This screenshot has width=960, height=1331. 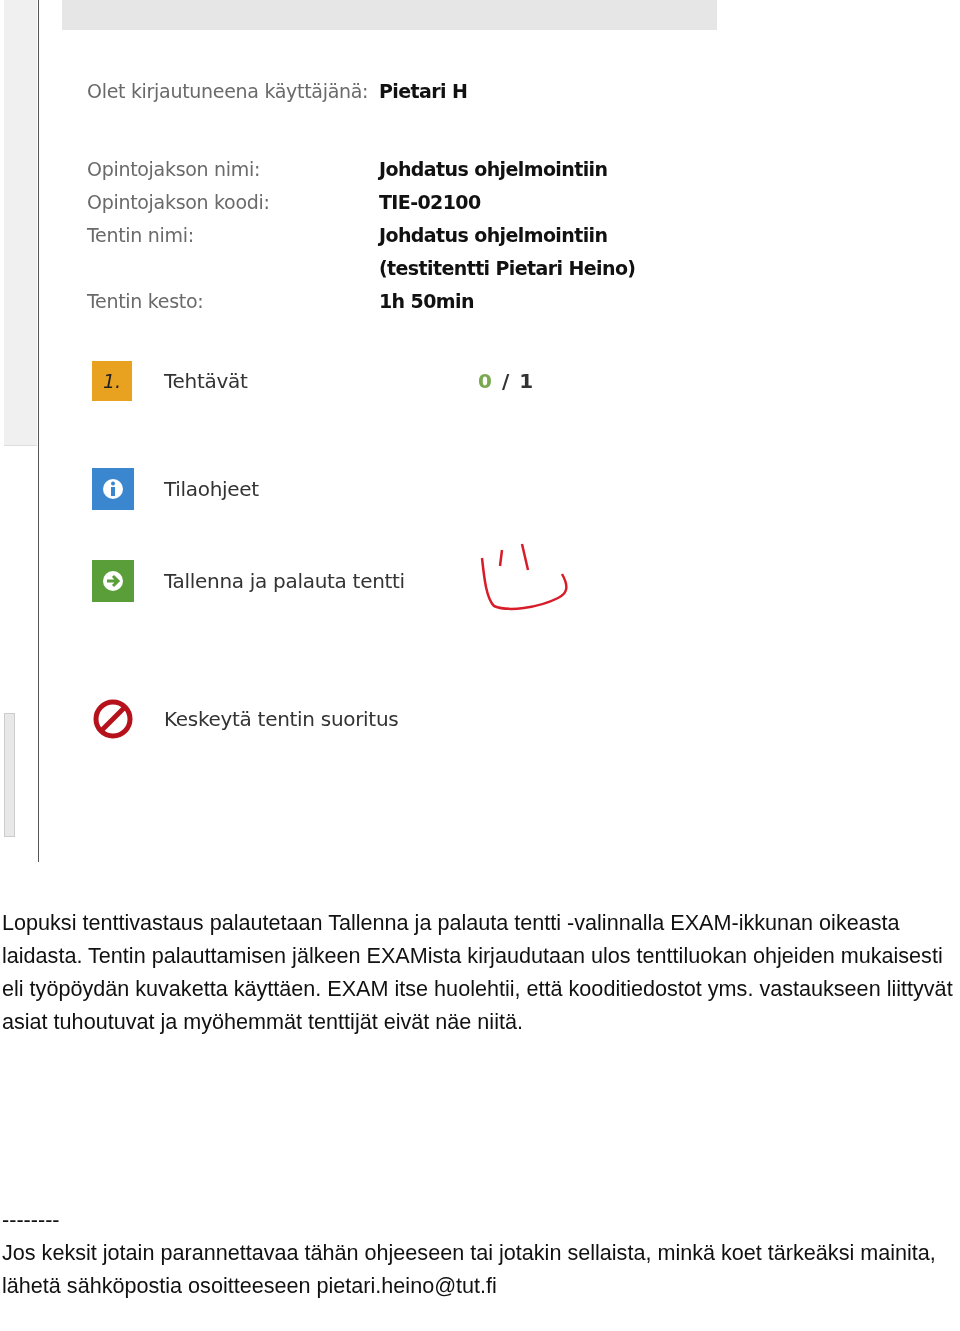 What do you see at coordinates (494, 169) in the screenshot?
I see `field-value: Johdatus ohjelmointiin` at bounding box center [494, 169].